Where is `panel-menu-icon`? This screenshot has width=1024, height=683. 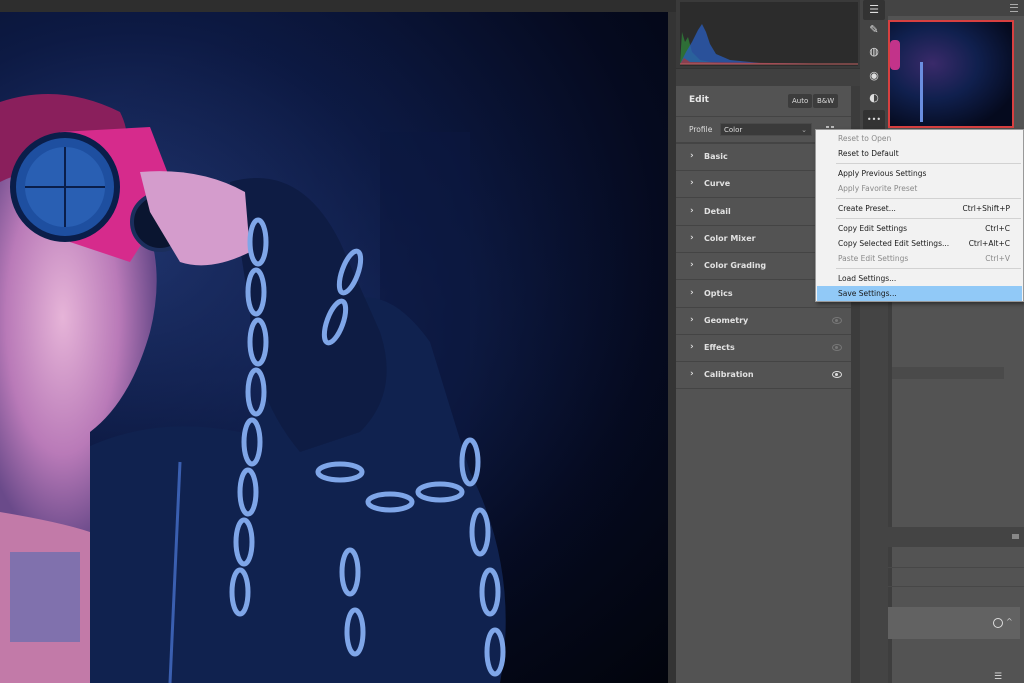 panel-menu-icon is located at coordinates (1014, 8).